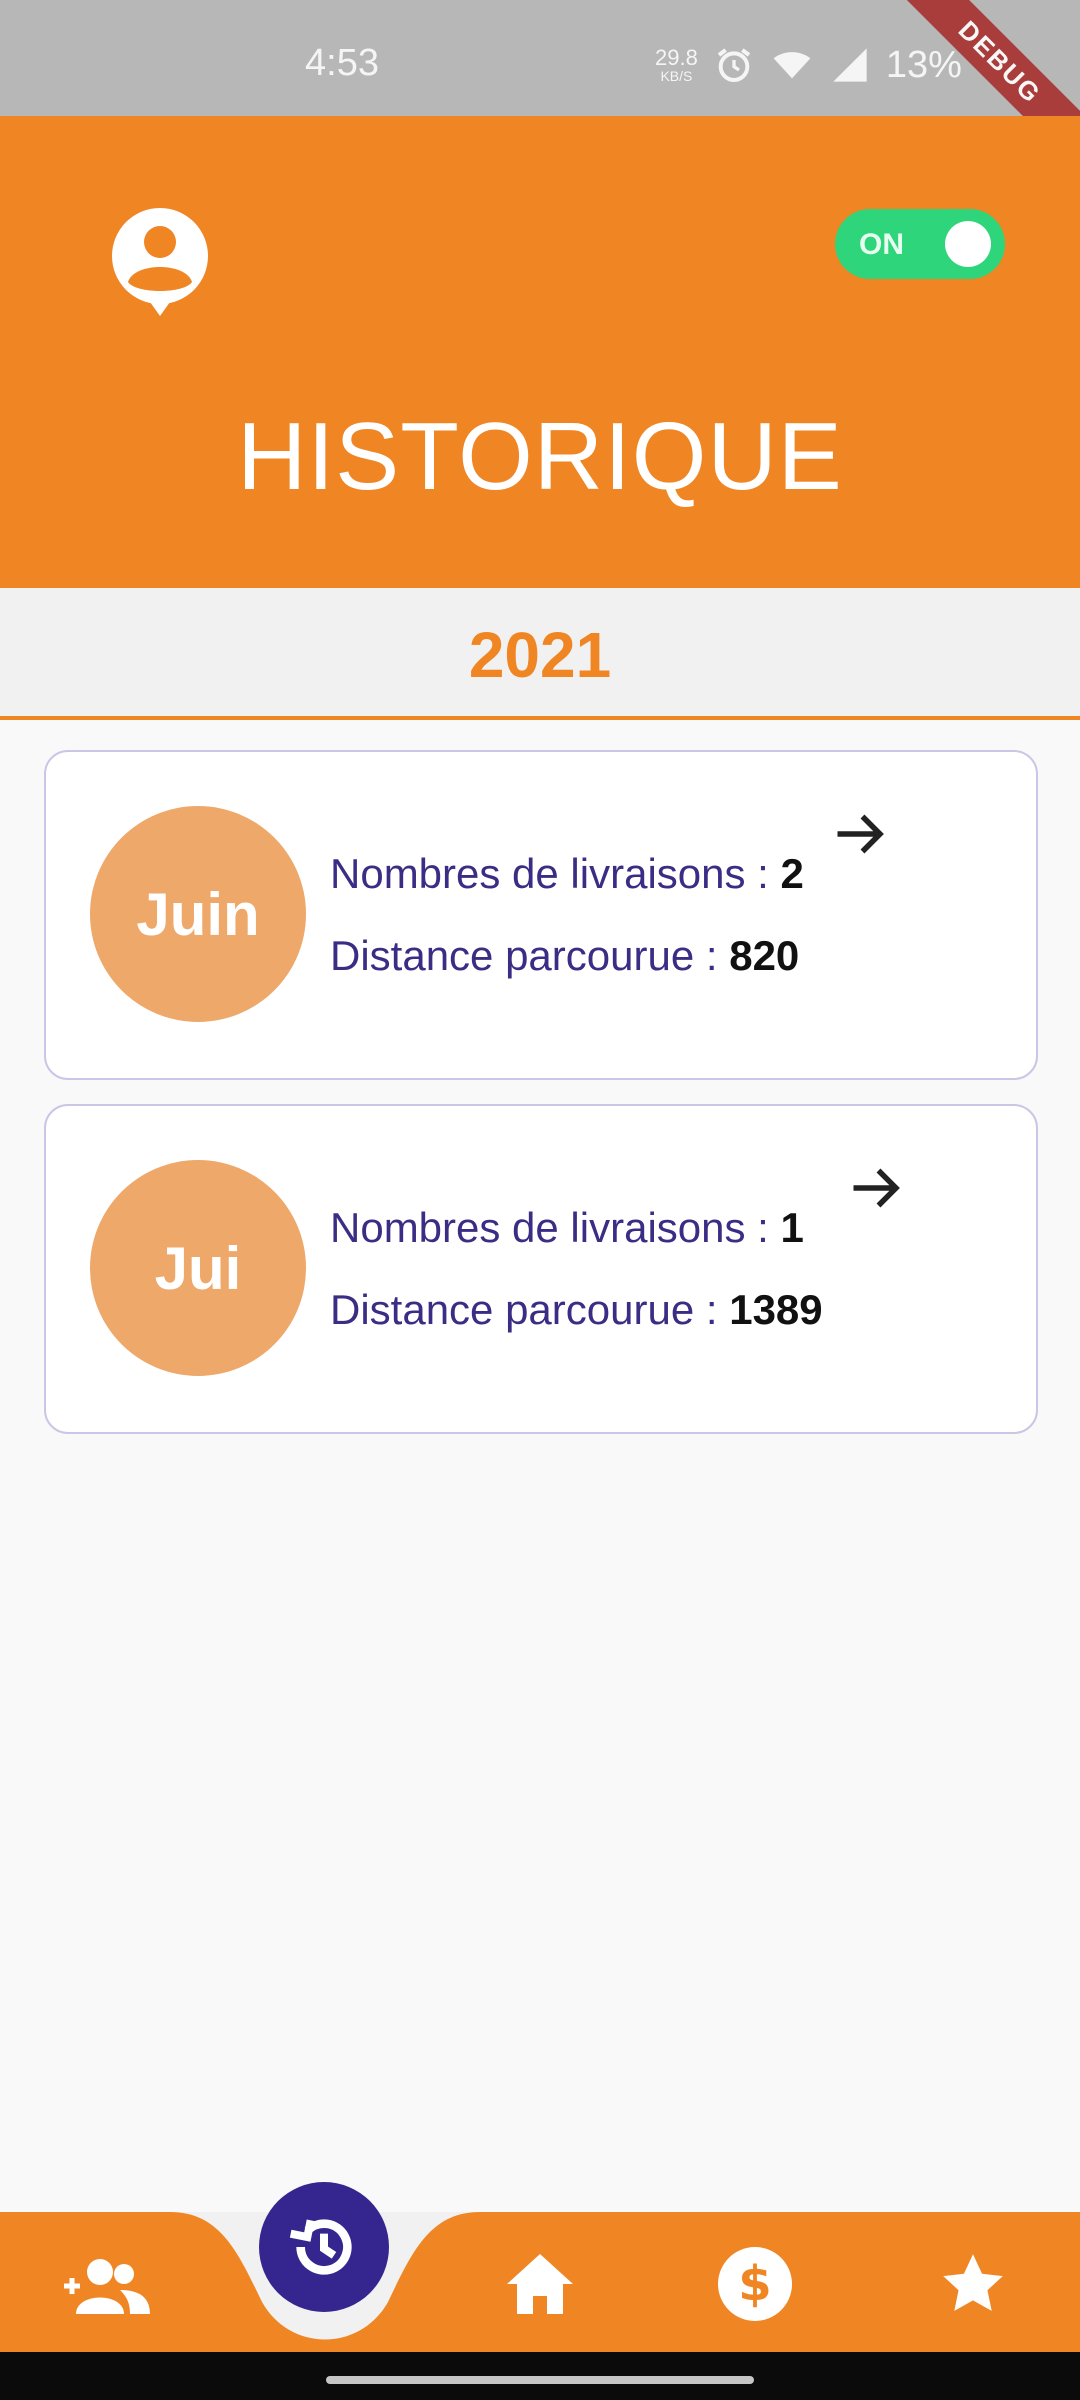  I want to click on home-icon, so click(540, 2284).